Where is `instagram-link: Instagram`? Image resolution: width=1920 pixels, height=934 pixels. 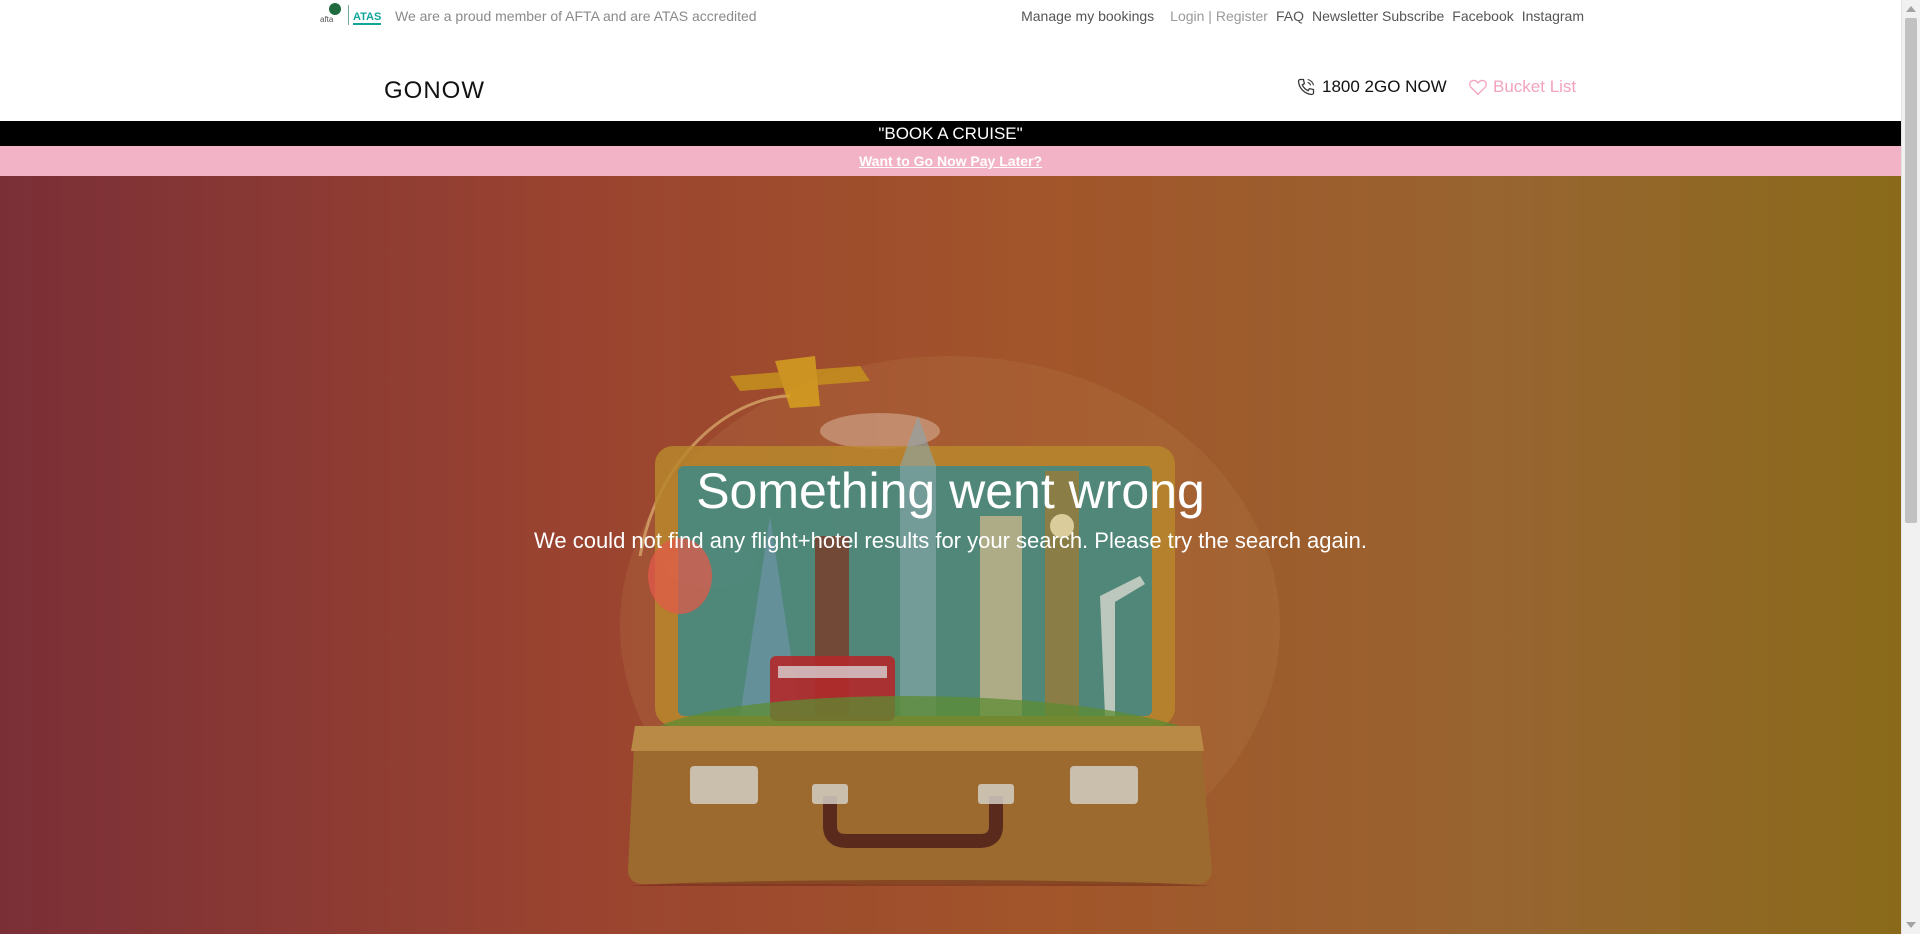 instagram-link: Instagram is located at coordinates (1553, 16).